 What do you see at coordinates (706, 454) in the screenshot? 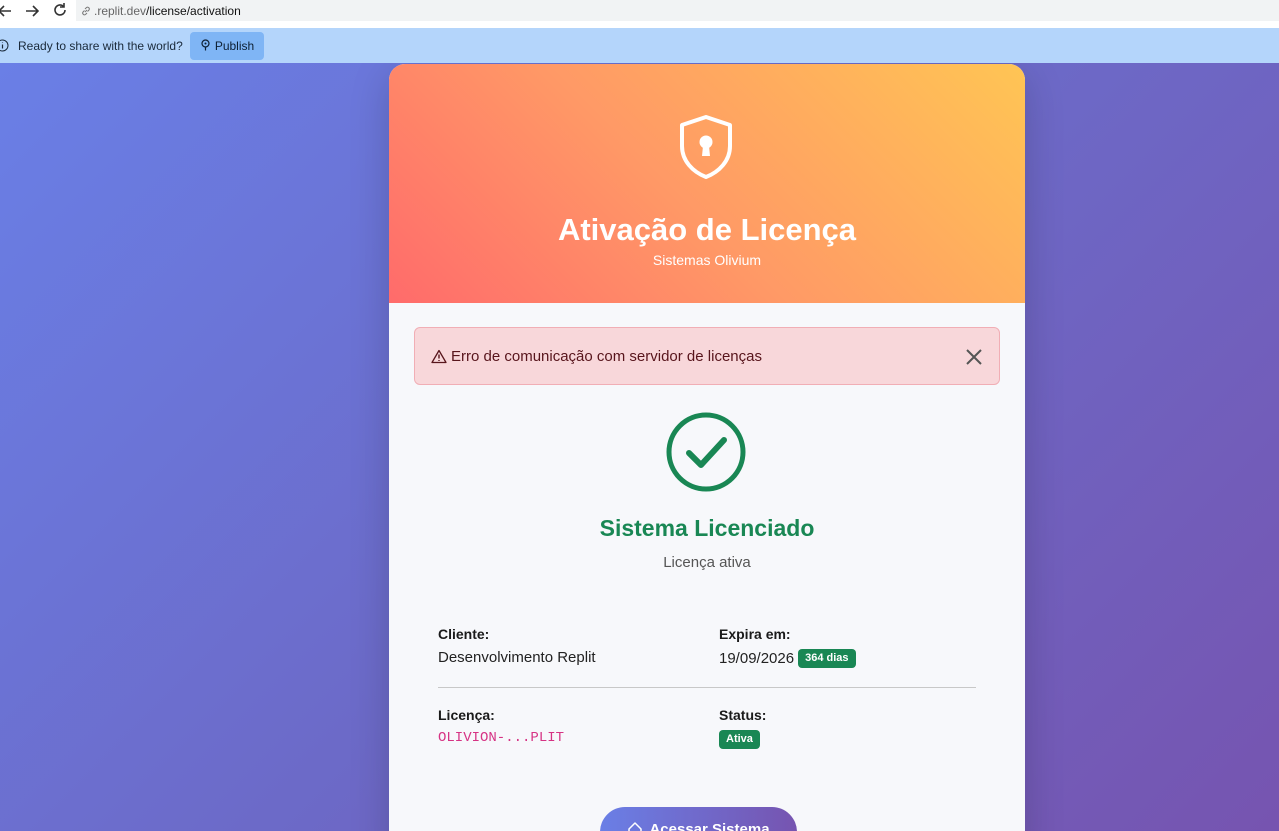
I see `check-circle-icon` at bounding box center [706, 454].